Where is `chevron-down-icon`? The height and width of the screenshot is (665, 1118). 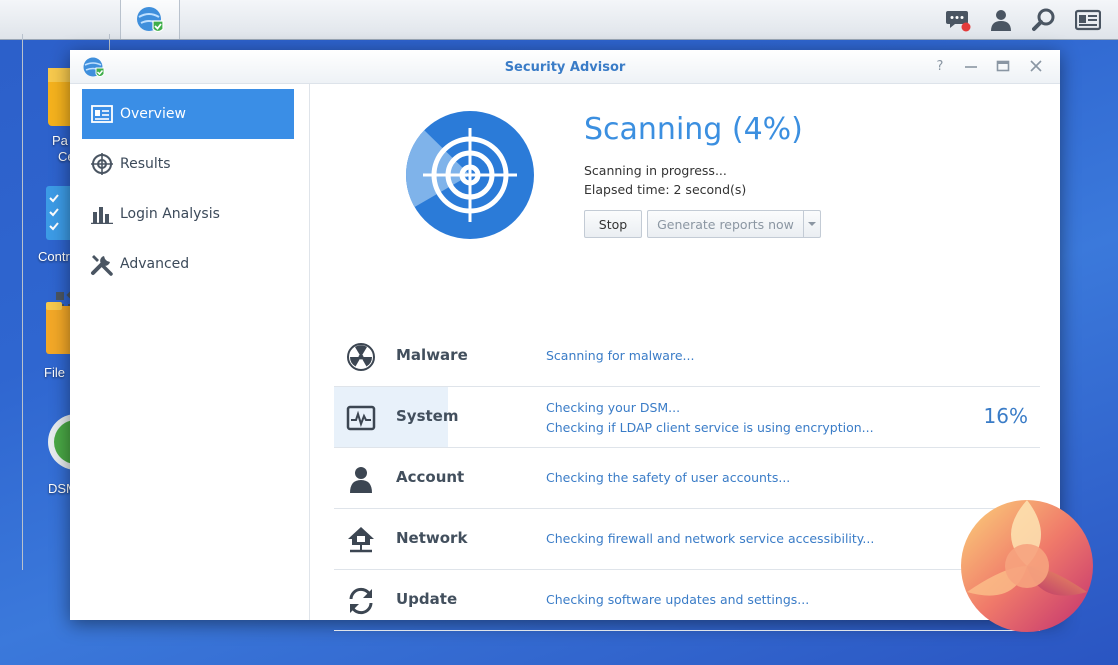
chevron-down-icon is located at coordinates (812, 224).